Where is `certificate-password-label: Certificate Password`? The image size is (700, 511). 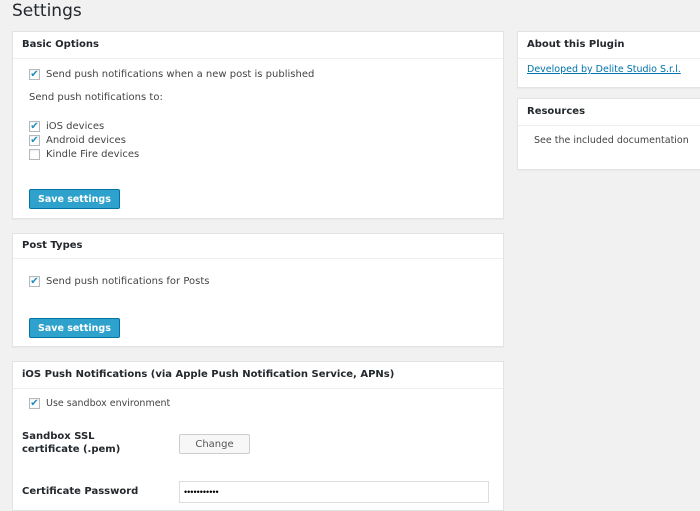 certificate-password-label: Certificate Password is located at coordinates (80, 491).